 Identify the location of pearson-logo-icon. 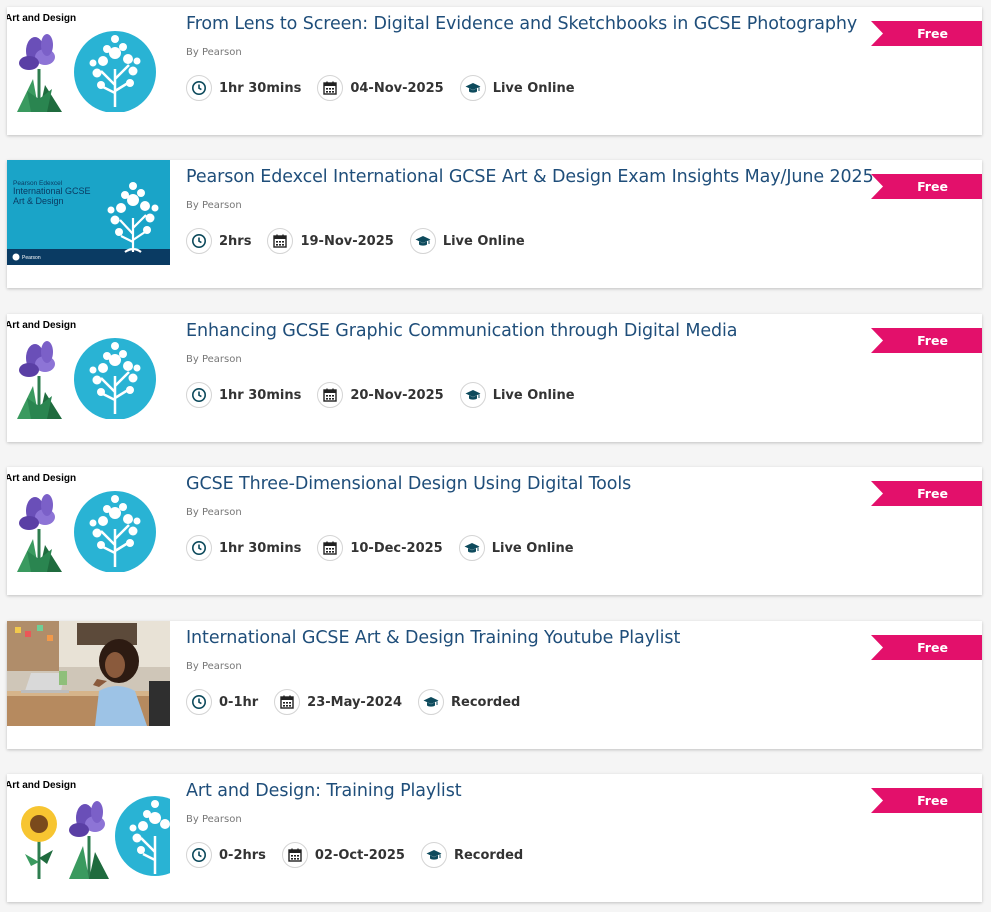
(16, 257).